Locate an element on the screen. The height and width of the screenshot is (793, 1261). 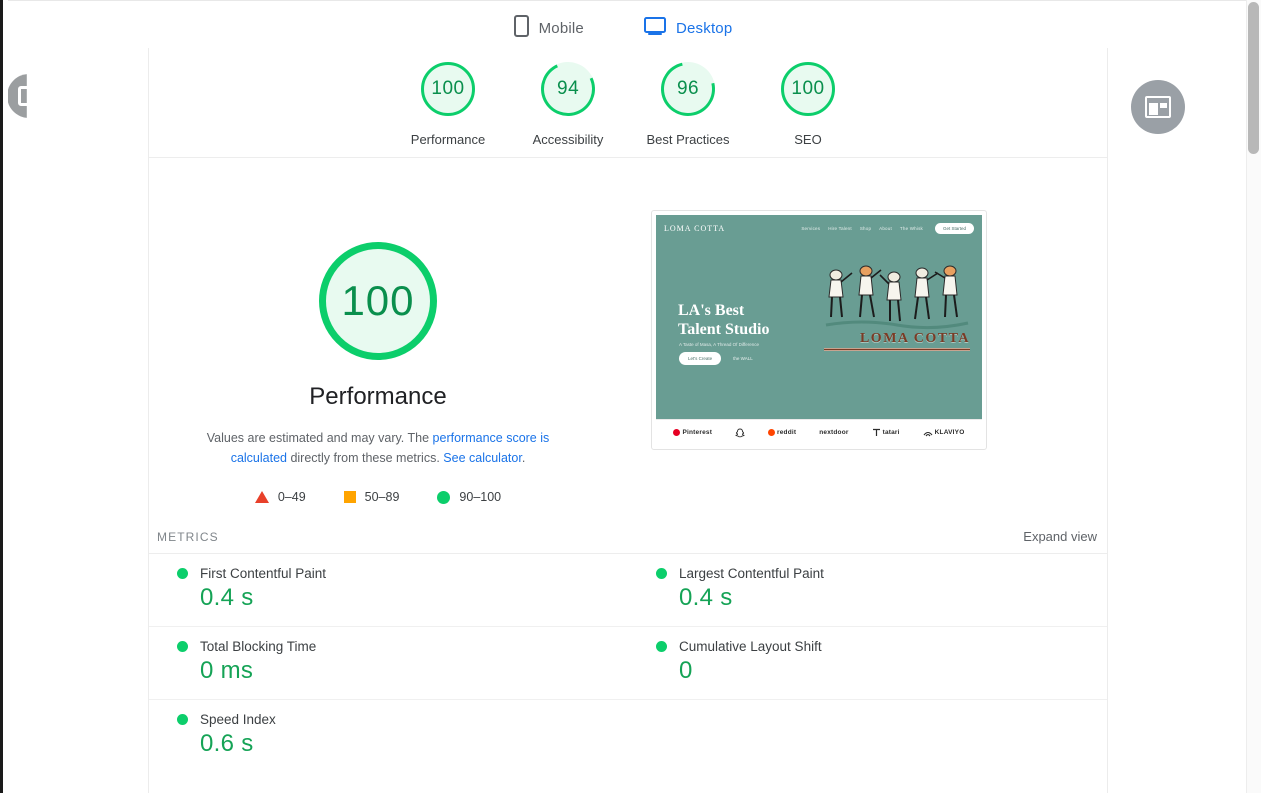
page-scrollbar is located at coordinates (1253, 396).